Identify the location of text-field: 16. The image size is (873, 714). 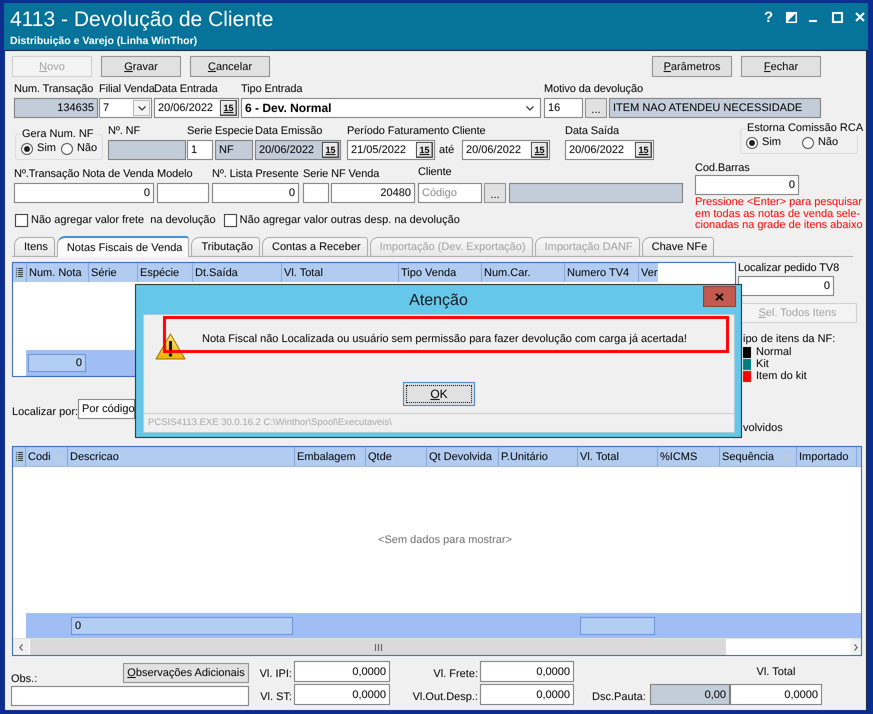
(563, 108).